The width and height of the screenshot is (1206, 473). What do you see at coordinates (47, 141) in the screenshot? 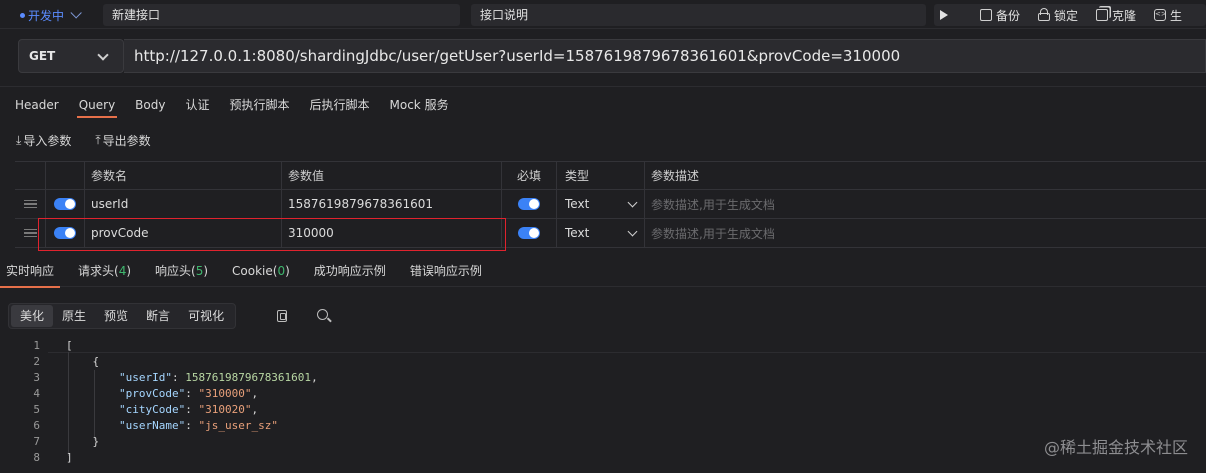
I see `import-label: 导入参数` at bounding box center [47, 141].